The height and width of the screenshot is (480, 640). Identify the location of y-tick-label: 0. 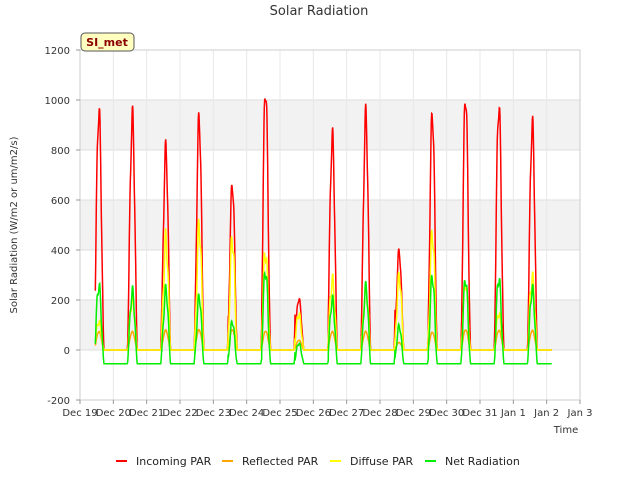
(67, 351).